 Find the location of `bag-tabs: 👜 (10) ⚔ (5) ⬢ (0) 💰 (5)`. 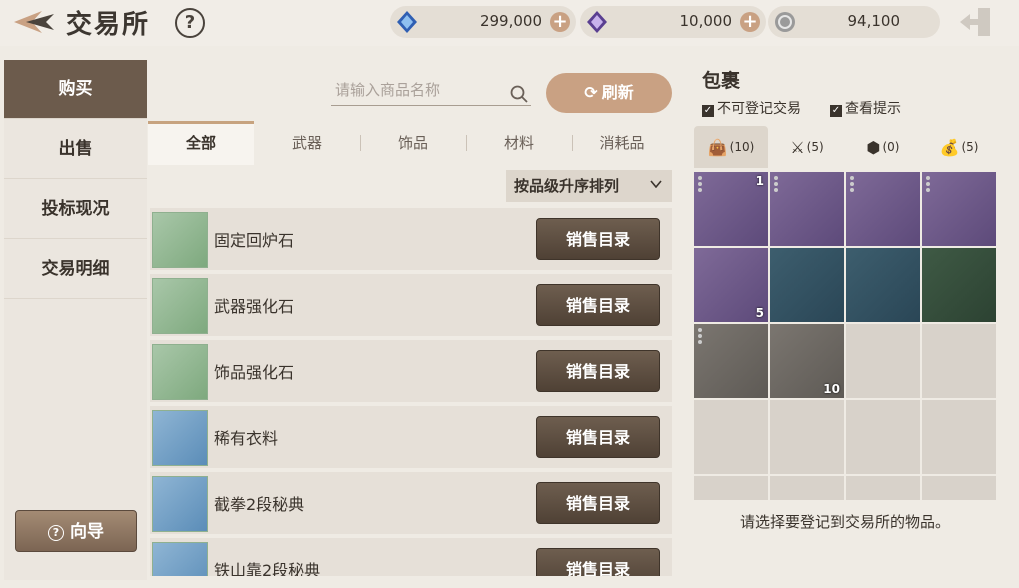

bag-tabs: 👜 (10) ⚔ (5) ⬢ (0) 💰 (5) is located at coordinates (845, 147).